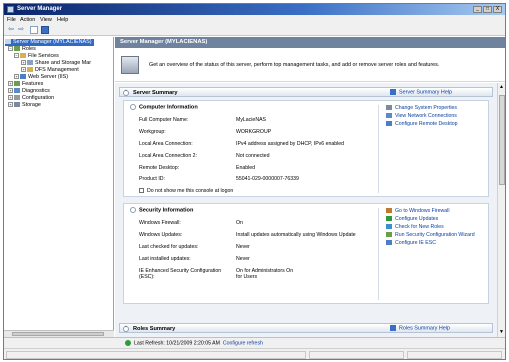  I want to click on scroll-down-arrow-icon: ▼, so click(501, 332).